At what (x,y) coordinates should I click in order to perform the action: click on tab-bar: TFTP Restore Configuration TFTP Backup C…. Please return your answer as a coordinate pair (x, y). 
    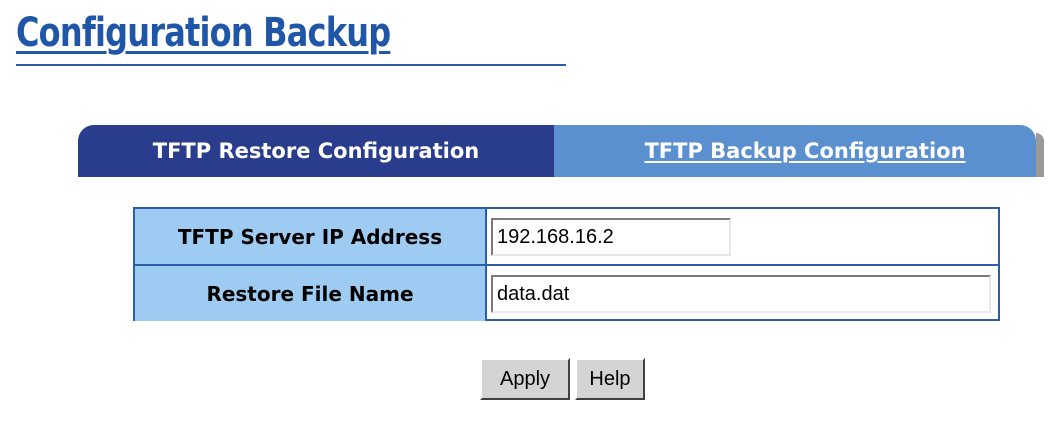
    Looking at the image, I should click on (563, 151).